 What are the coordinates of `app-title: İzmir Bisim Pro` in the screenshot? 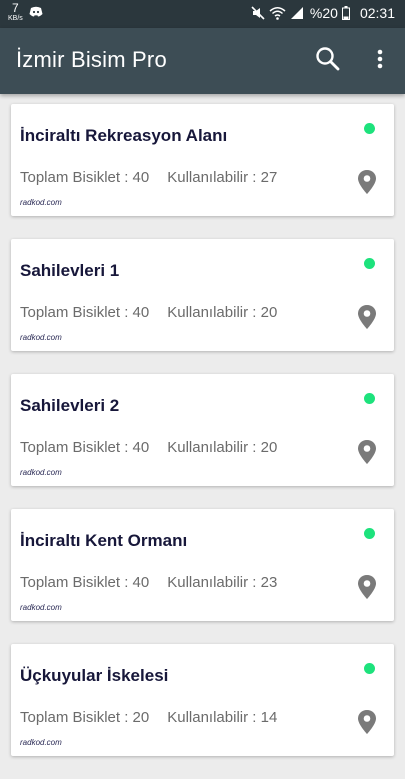 It's located at (91, 59).